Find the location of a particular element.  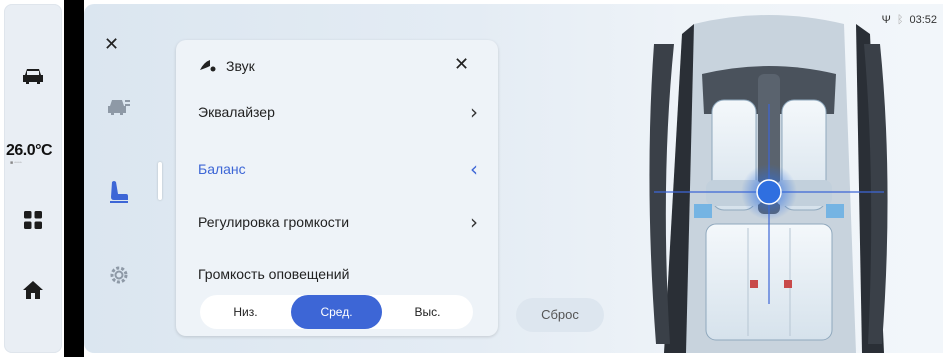

usb-icon: Ψ is located at coordinates (886, 20).